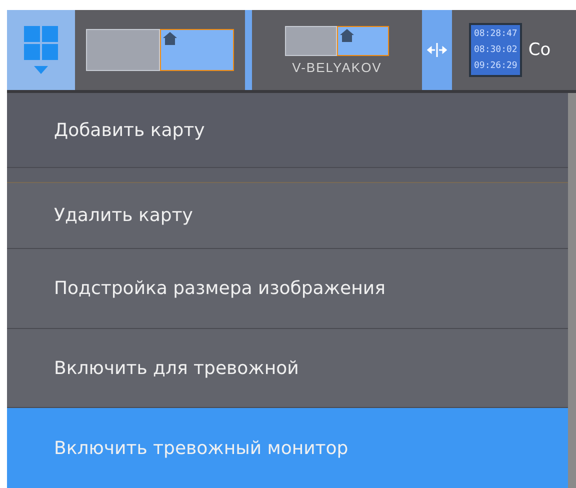 The width and height of the screenshot is (576, 488). Describe the element at coordinates (41, 43) in the screenshot. I see `grid-icon` at that location.